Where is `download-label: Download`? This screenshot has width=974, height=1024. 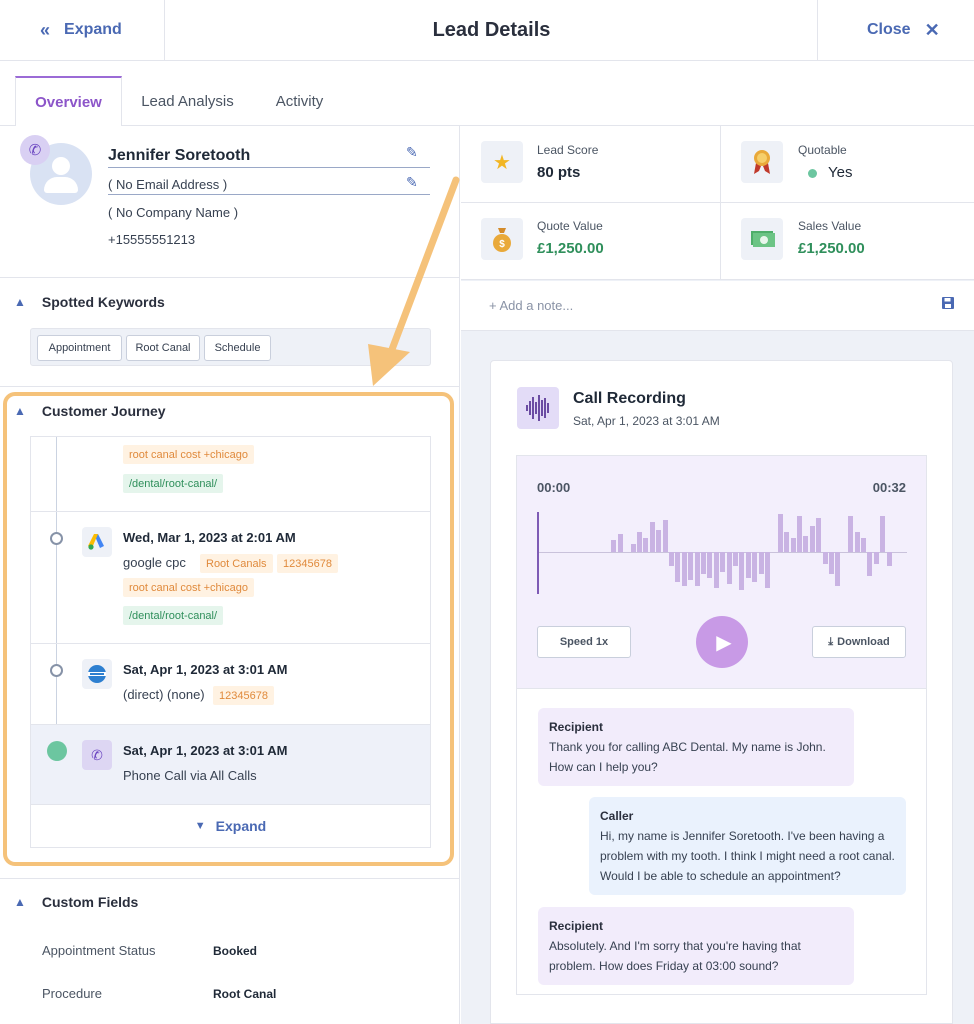 download-label: Download is located at coordinates (863, 642).